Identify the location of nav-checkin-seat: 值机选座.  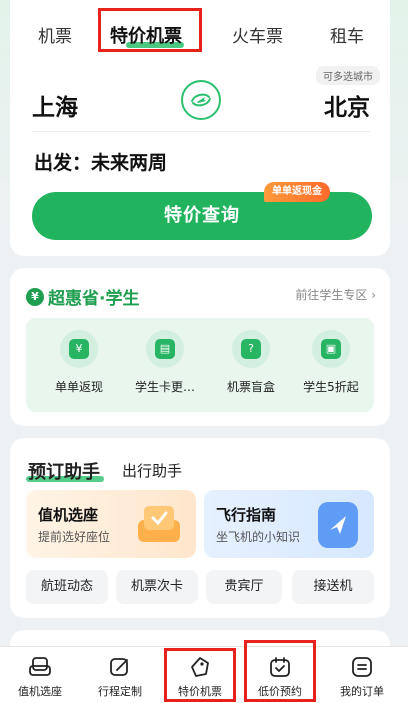
(40, 675).